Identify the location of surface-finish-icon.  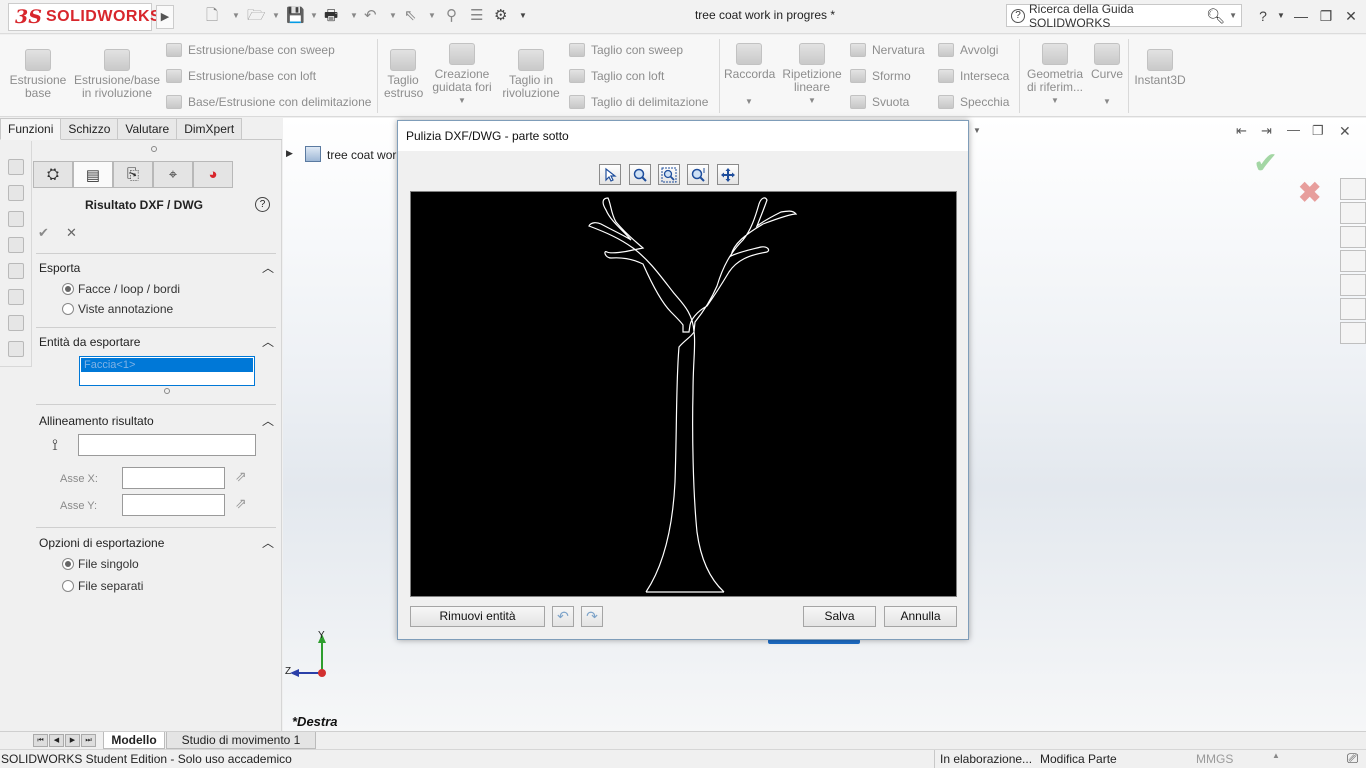
(16, 271).